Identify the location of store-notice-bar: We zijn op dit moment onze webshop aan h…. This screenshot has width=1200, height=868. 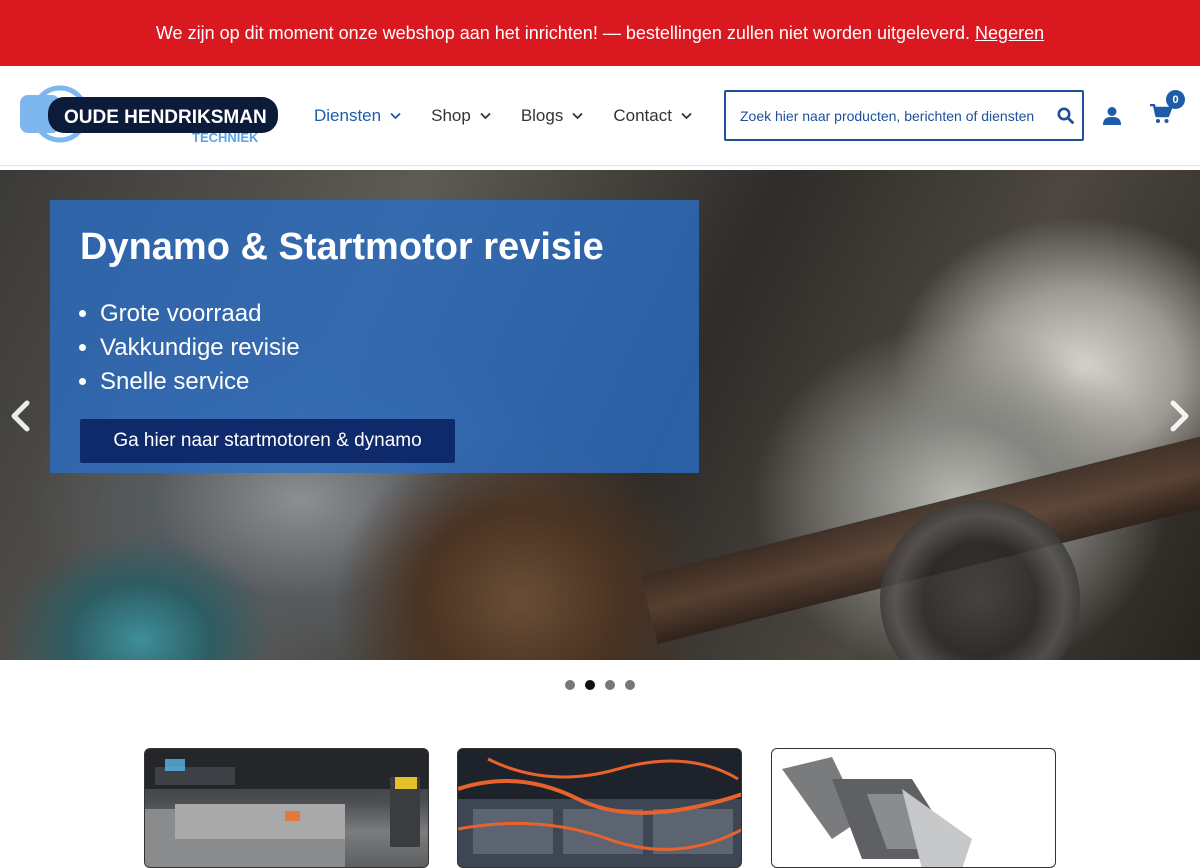
(600, 33).